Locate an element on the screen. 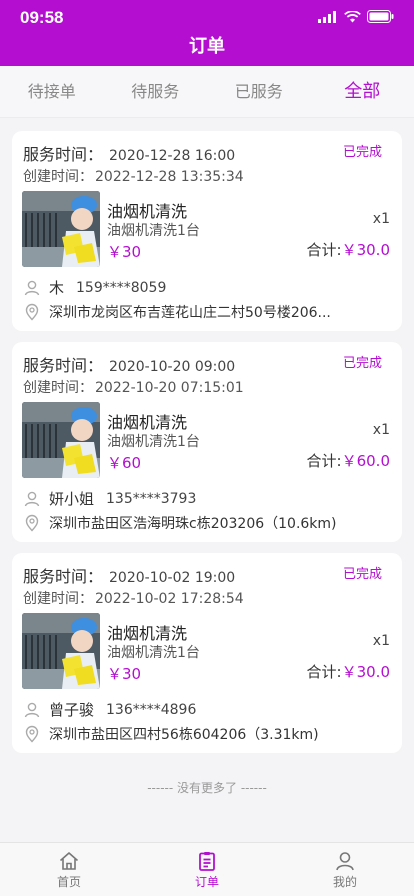  customer-phone: 159****8059 is located at coordinates (121, 288).